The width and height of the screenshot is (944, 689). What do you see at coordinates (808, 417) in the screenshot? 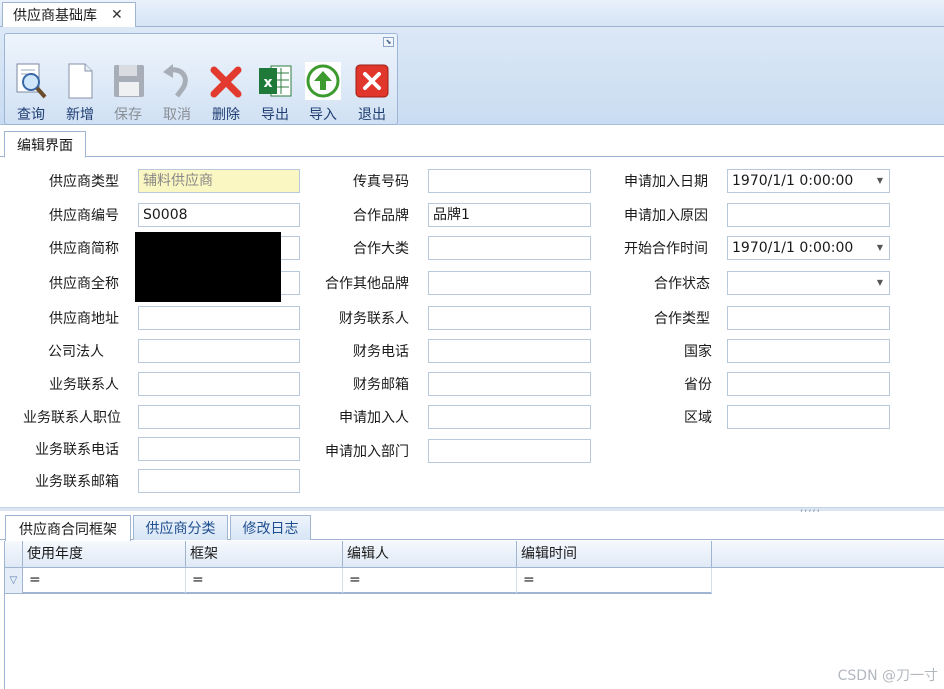
I see `region-field` at bounding box center [808, 417].